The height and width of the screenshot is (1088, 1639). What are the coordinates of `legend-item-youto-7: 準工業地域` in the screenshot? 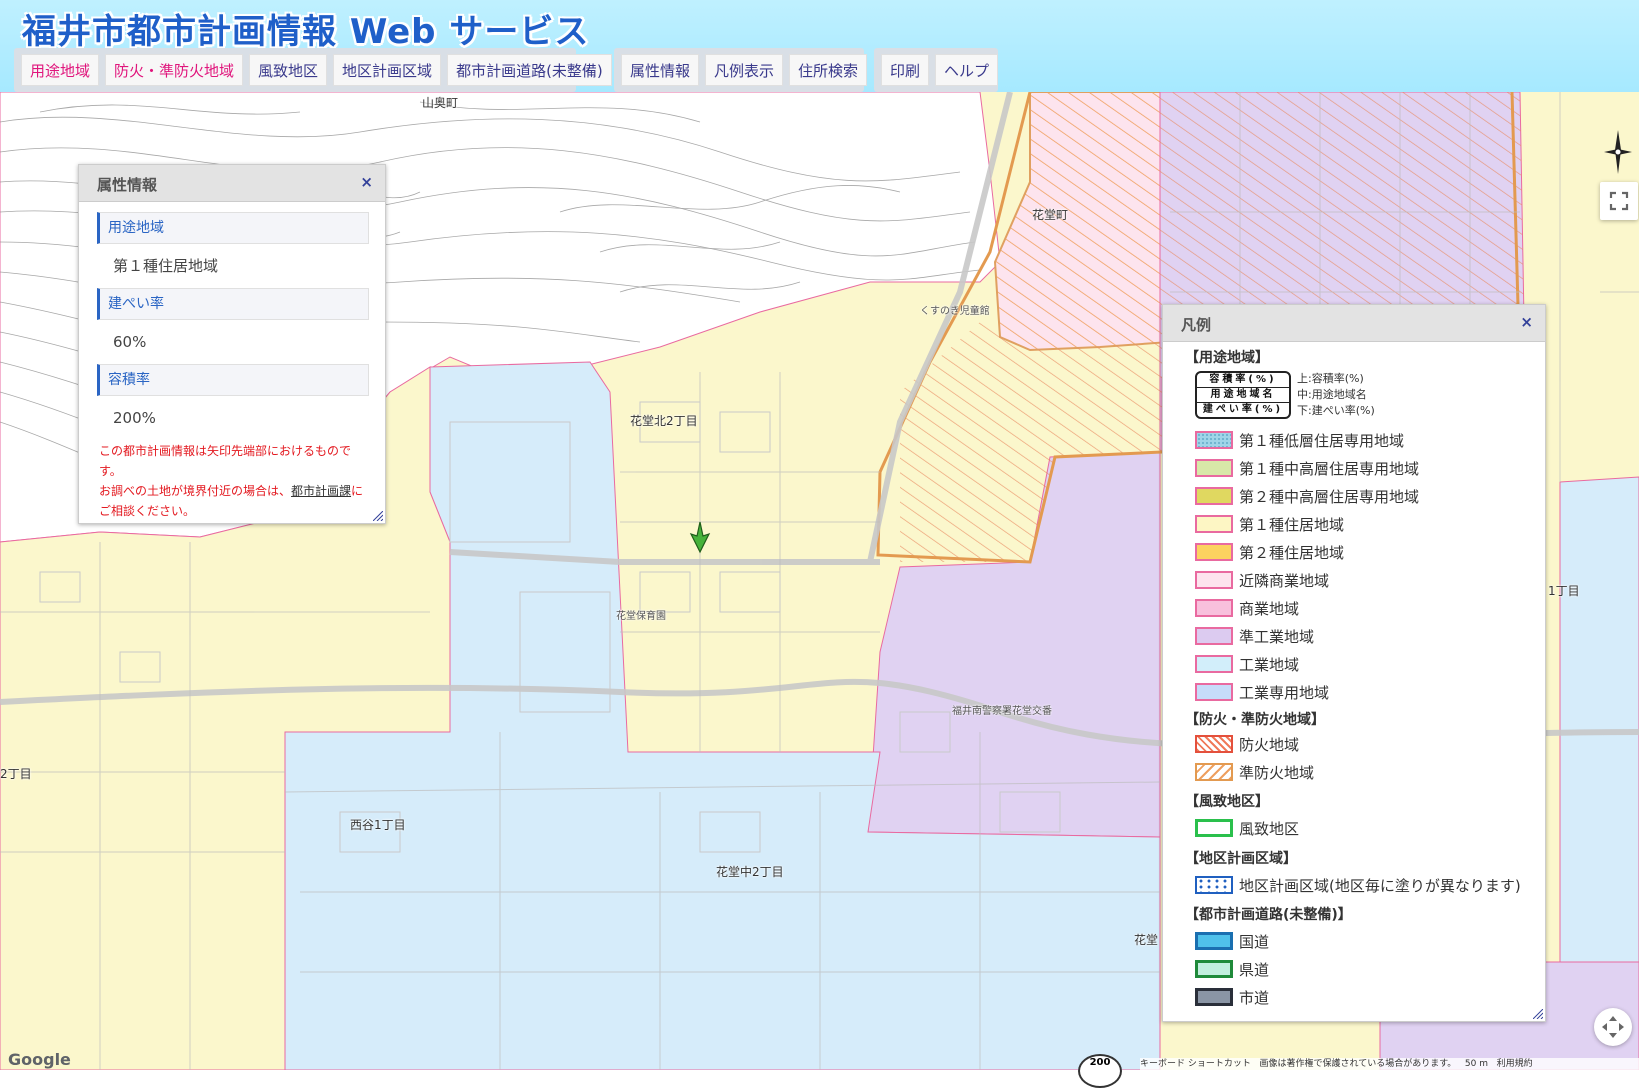 It's located at (1254, 636).